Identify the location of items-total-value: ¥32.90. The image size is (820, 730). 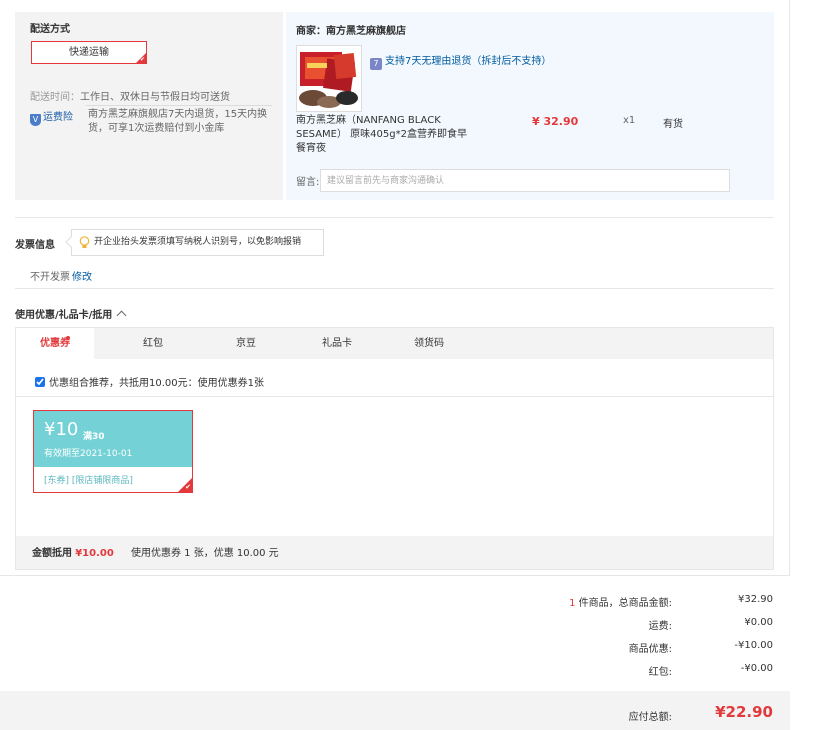
(755, 599).